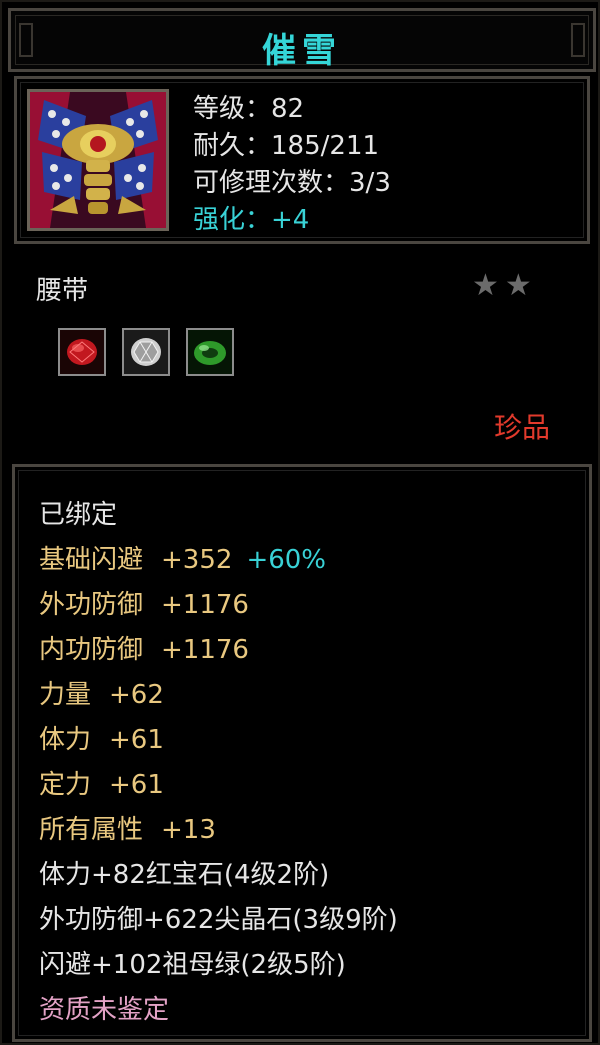 The image size is (600, 1045). I want to click on durability-row: 耐久：185/211, so click(292, 146).